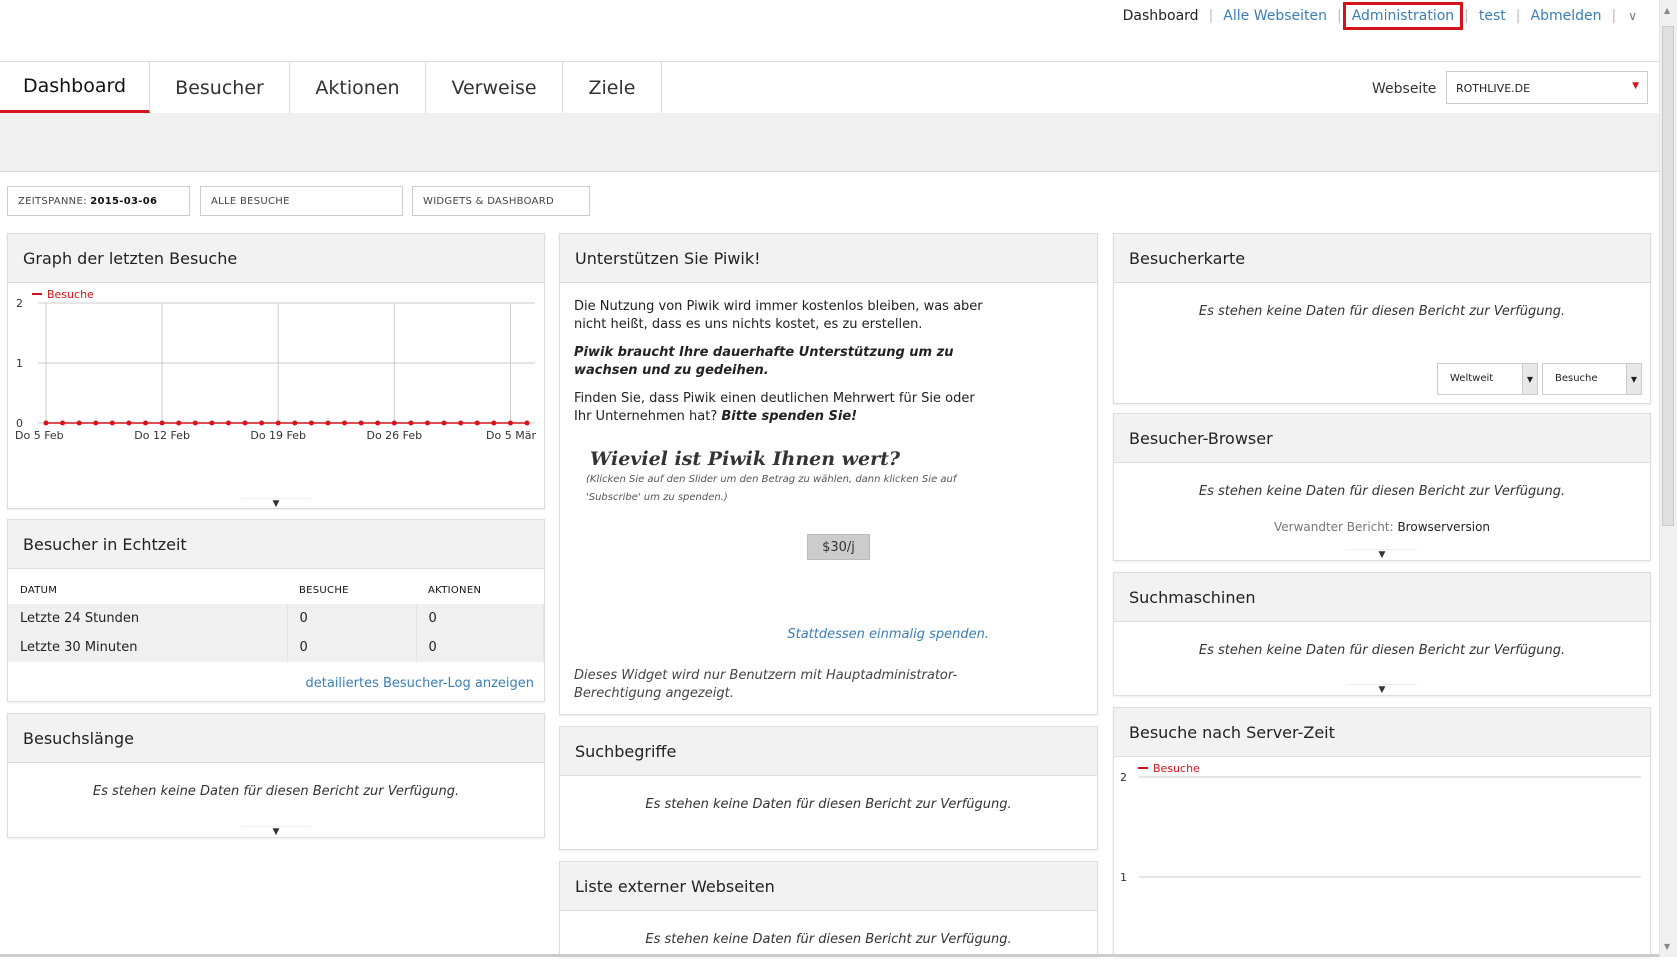  Describe the element at coordinates (1161, 16) in the screenshot. I see `topnav-dashboard-link: Dashboard` at that location.